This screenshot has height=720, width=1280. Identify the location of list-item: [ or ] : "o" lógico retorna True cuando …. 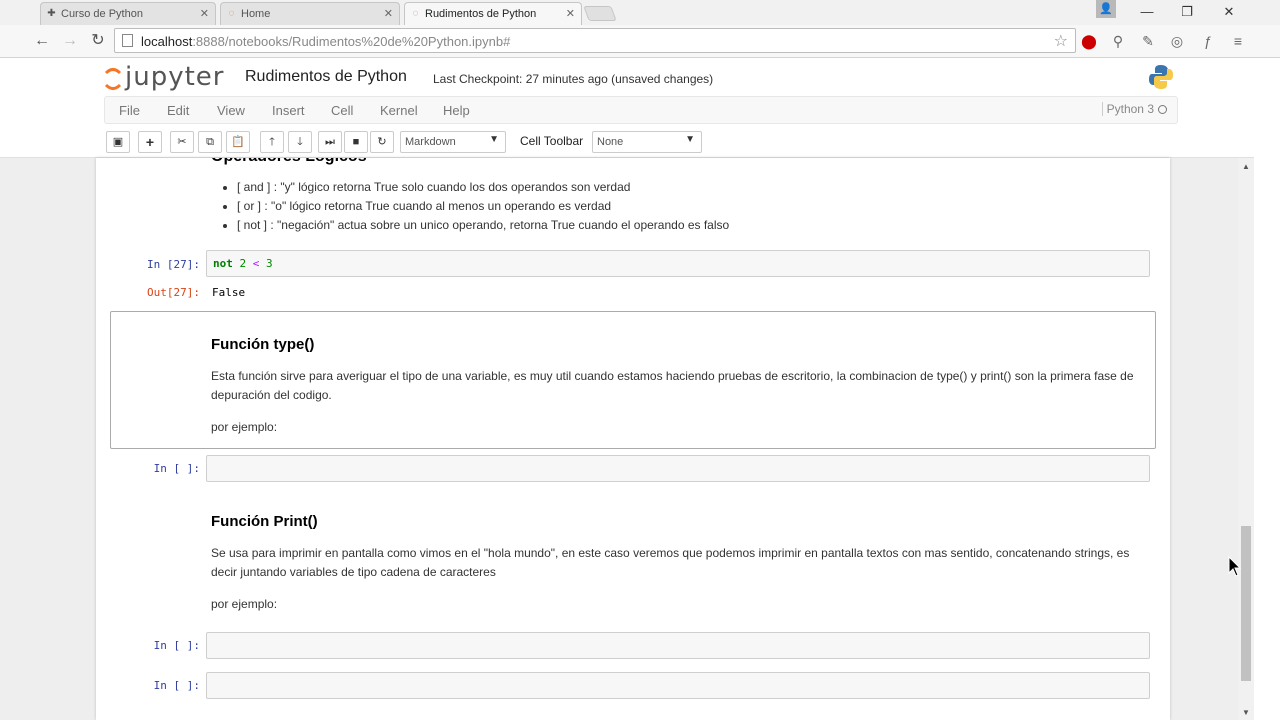
(483, 206).